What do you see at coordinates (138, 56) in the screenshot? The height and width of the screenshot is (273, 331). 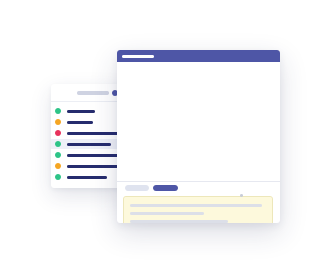 I see `chat-window-title-placeholder` at bounding box center [138, 56].